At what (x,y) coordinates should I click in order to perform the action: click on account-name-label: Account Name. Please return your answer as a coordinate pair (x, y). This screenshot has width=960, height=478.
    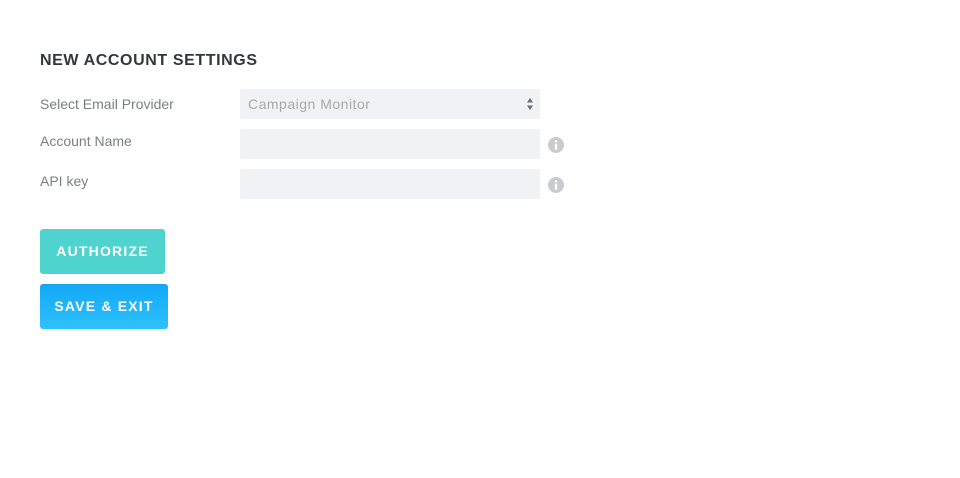
    Looking at the image, I should click on (86, 141).